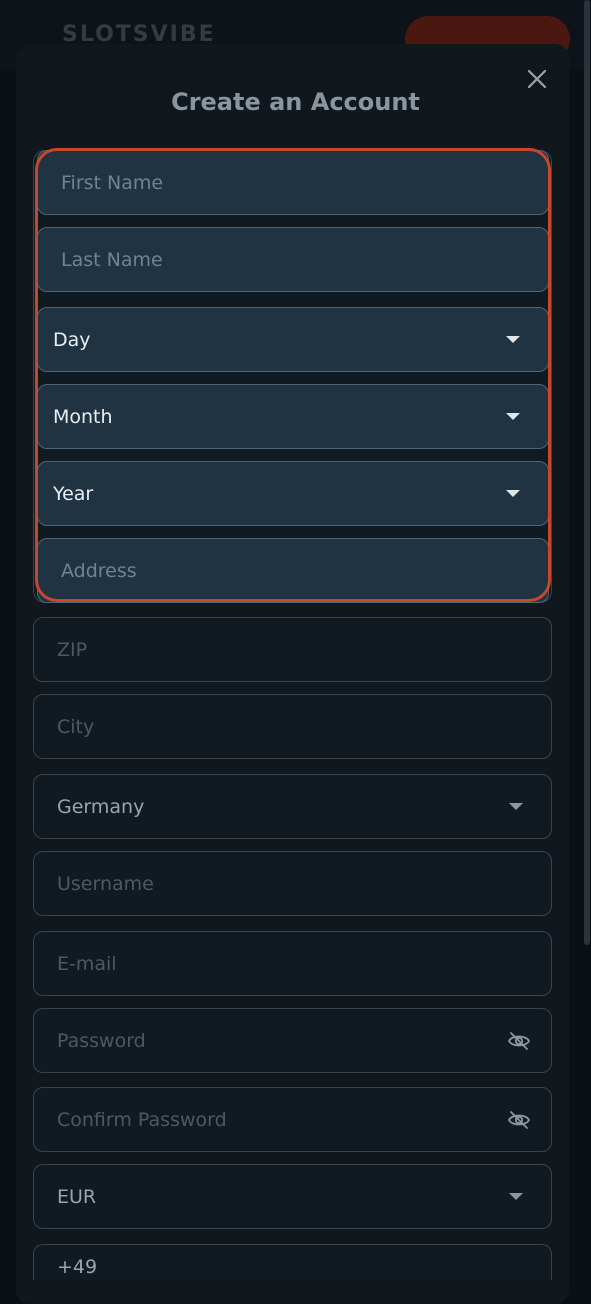  I want to click on day-select-value: Day, so click(72, 339).